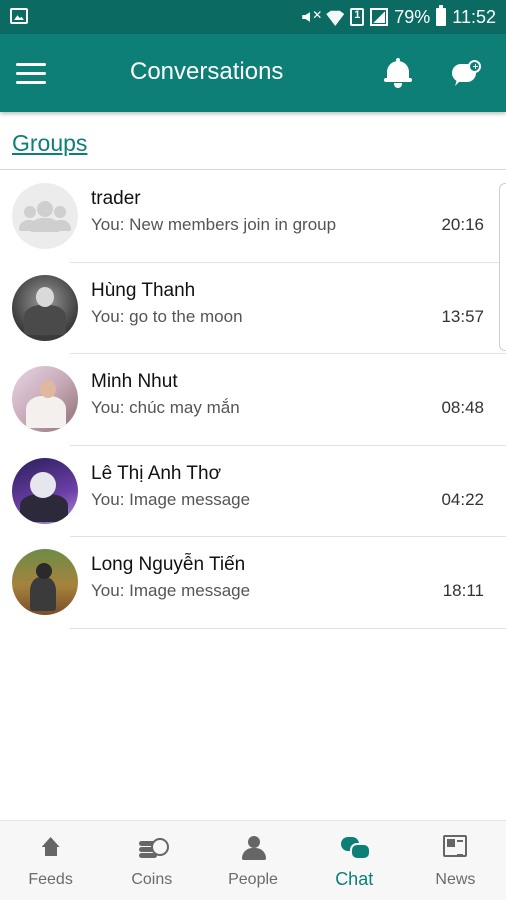 The height and width of the screenshot is (900, 506). Describe the element at coordinates (253, 848) in the screenshot. I see `people-icon` at that location.